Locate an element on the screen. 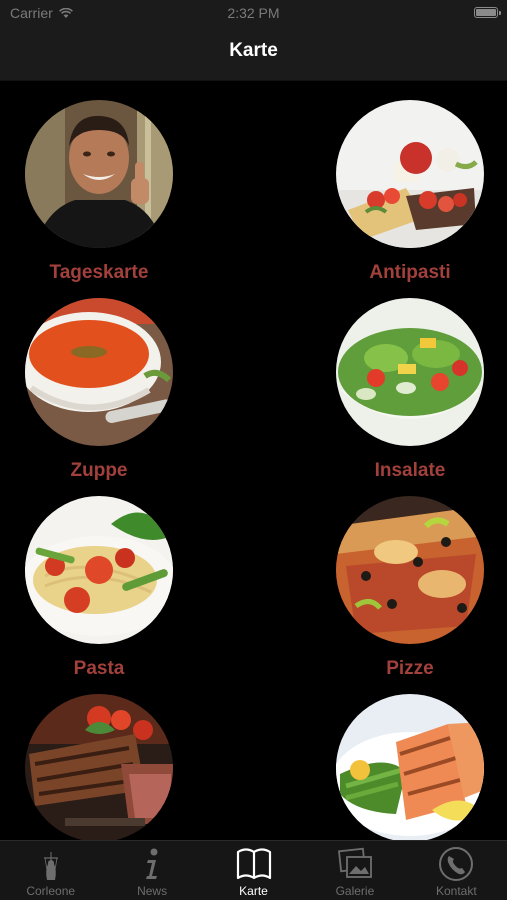 This screenshot has width=507, height=900. open-book-icon is located at coordinates (253, 864).